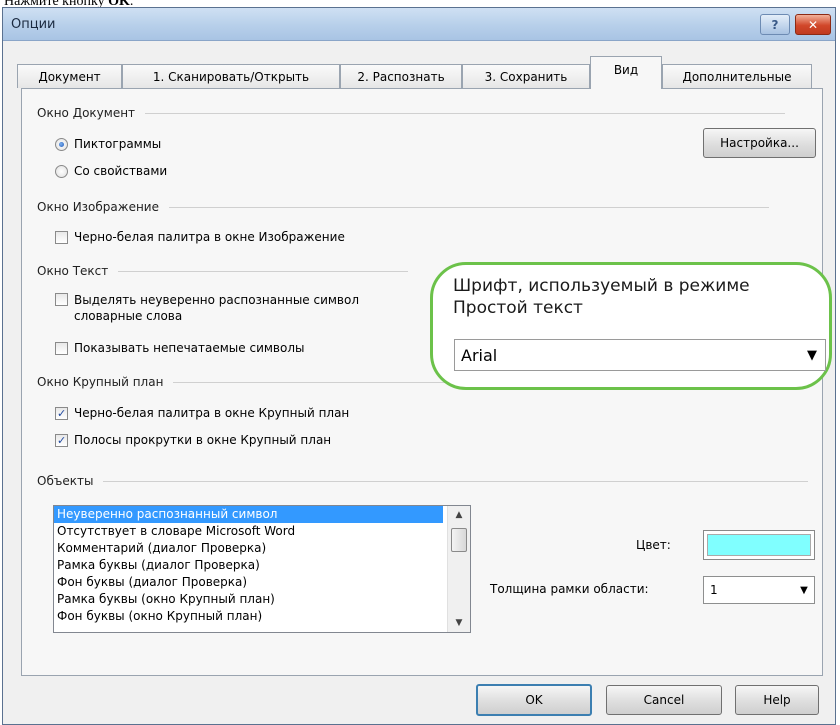  I want to click on tab-view: Вид, so click(626, 72).